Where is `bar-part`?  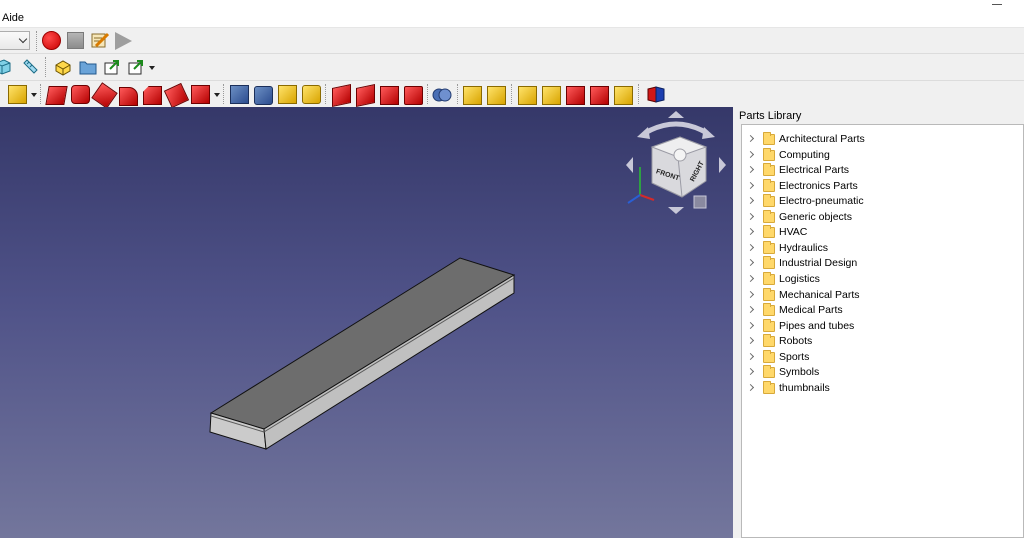 bar-part is located at coordinates (362, 353).